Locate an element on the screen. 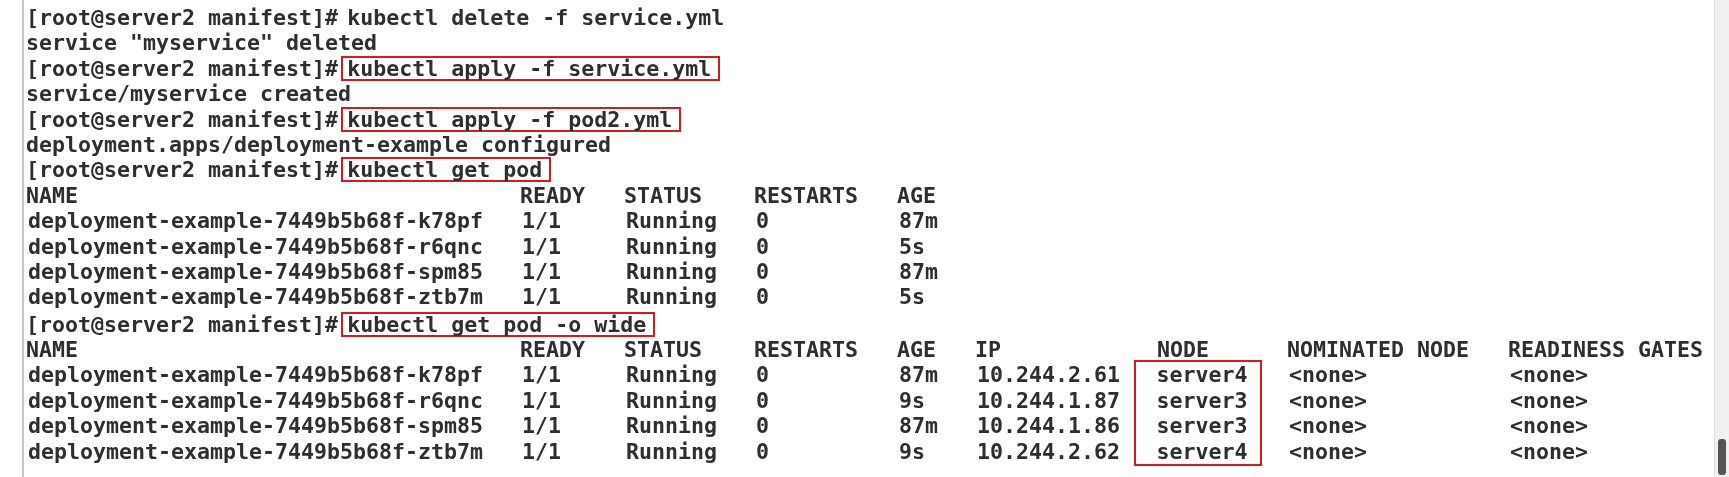  shell-command: kubectl delete -f service.yml is located at coordinates (536, 17).